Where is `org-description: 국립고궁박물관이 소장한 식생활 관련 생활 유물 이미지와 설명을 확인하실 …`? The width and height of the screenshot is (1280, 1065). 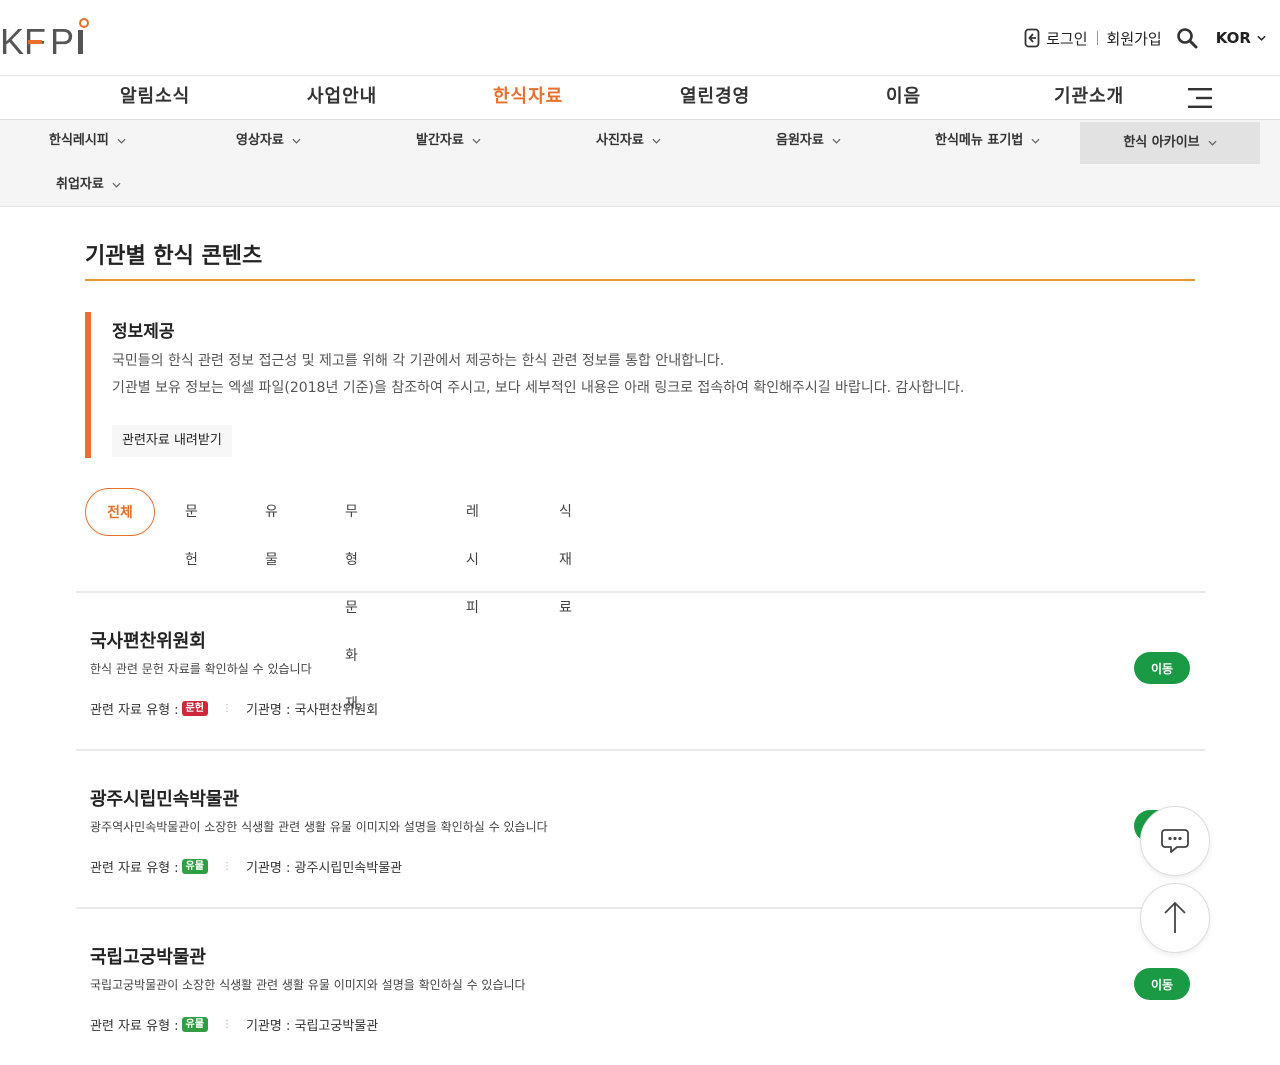
org-description: 국립고궁박물관이 소장한 식생활 관련 생활 유물 이미지와 설명을 확인하실 … is located at coordinates (308, 985).